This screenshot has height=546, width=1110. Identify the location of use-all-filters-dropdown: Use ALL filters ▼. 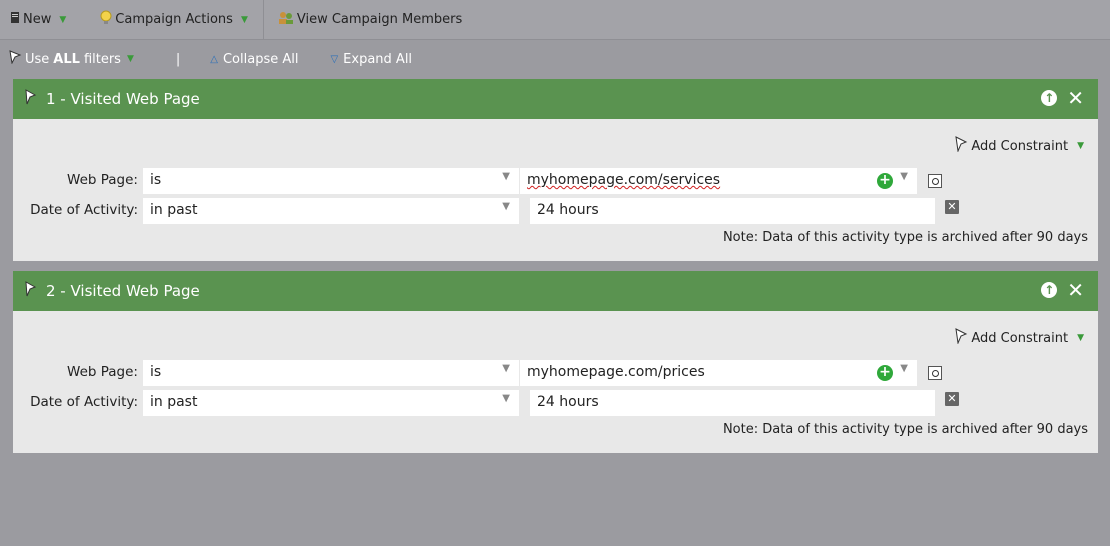
(71, 59).